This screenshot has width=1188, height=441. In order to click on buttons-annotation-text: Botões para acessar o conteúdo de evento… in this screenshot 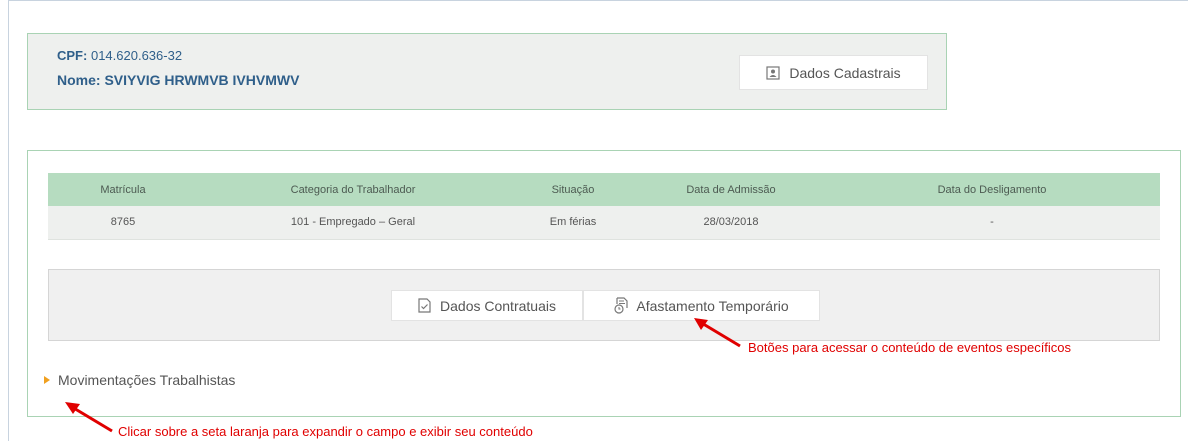, I will do `click(910, 347)`.